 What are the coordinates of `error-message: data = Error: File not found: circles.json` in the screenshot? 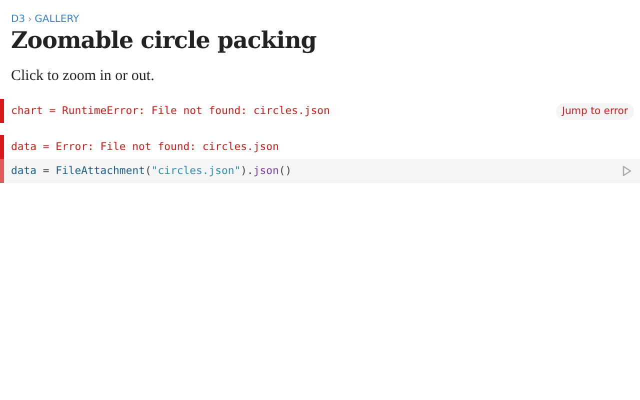 It's located at (145, 147).